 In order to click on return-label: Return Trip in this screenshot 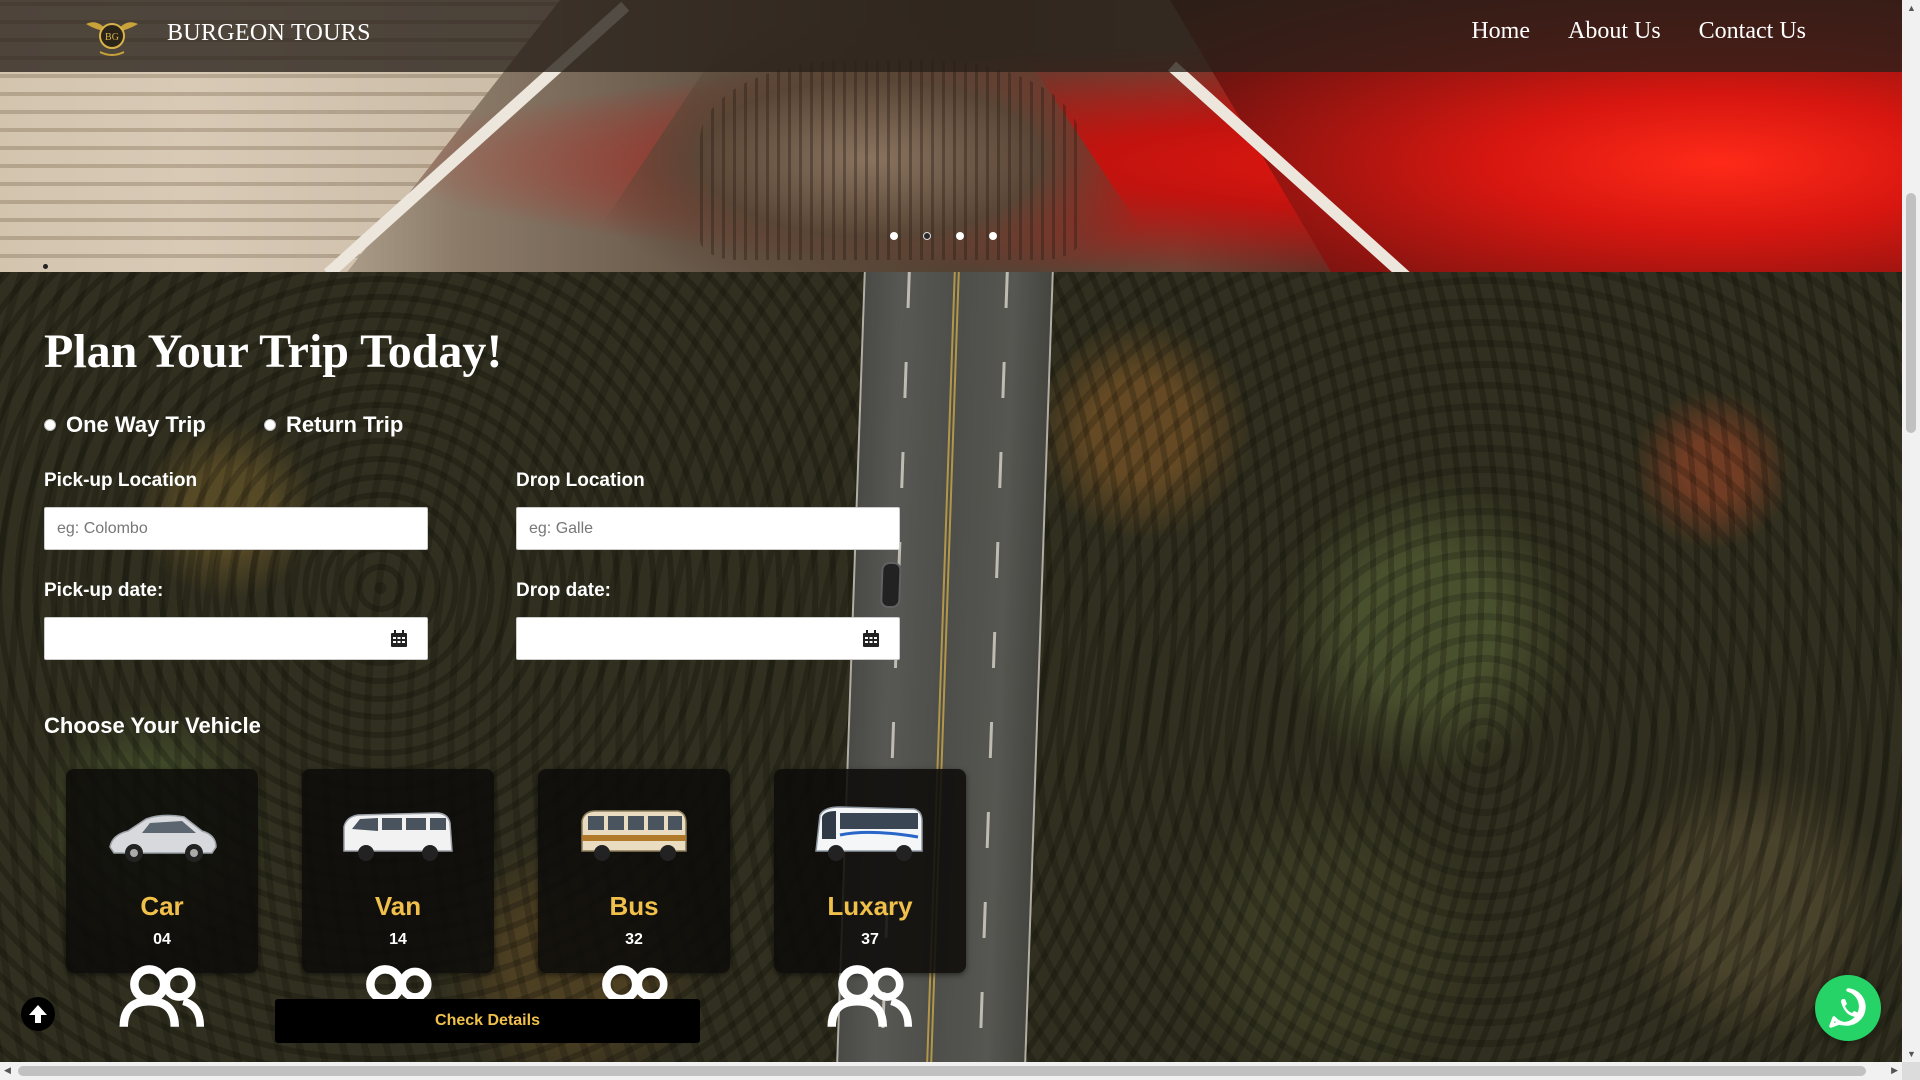, I will do `click(345, 424)`.